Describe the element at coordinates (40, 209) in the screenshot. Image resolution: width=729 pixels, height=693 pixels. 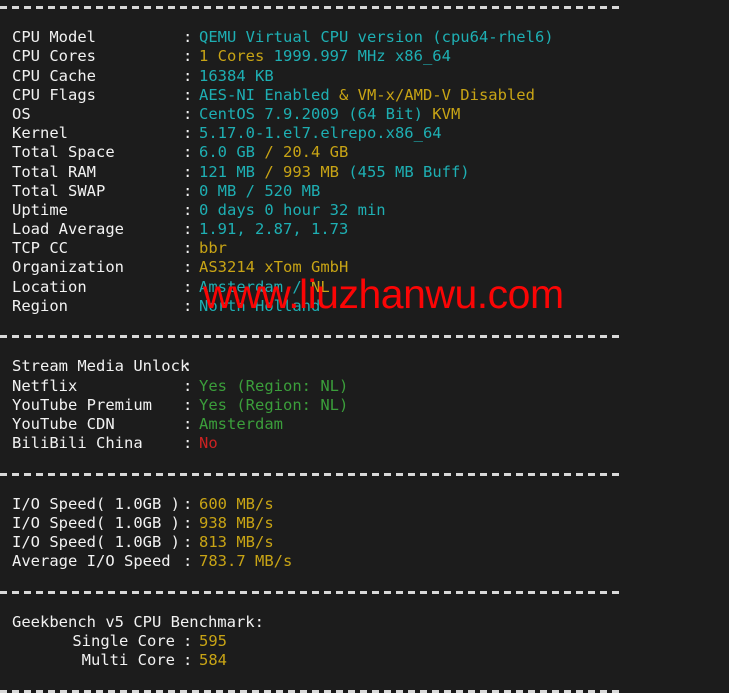
I see `info-row-label: Uptime` at that location.